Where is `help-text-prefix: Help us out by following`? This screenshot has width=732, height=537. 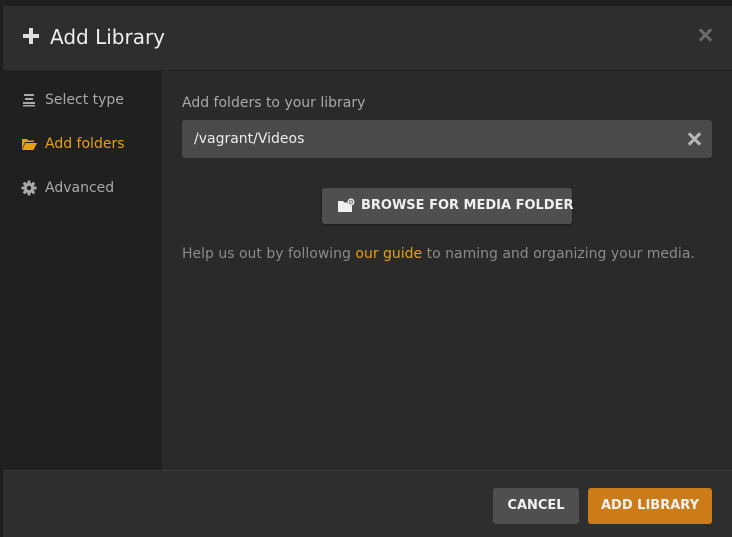
help-text-prefix: Help us out by following is located at coordinates (269, 254).